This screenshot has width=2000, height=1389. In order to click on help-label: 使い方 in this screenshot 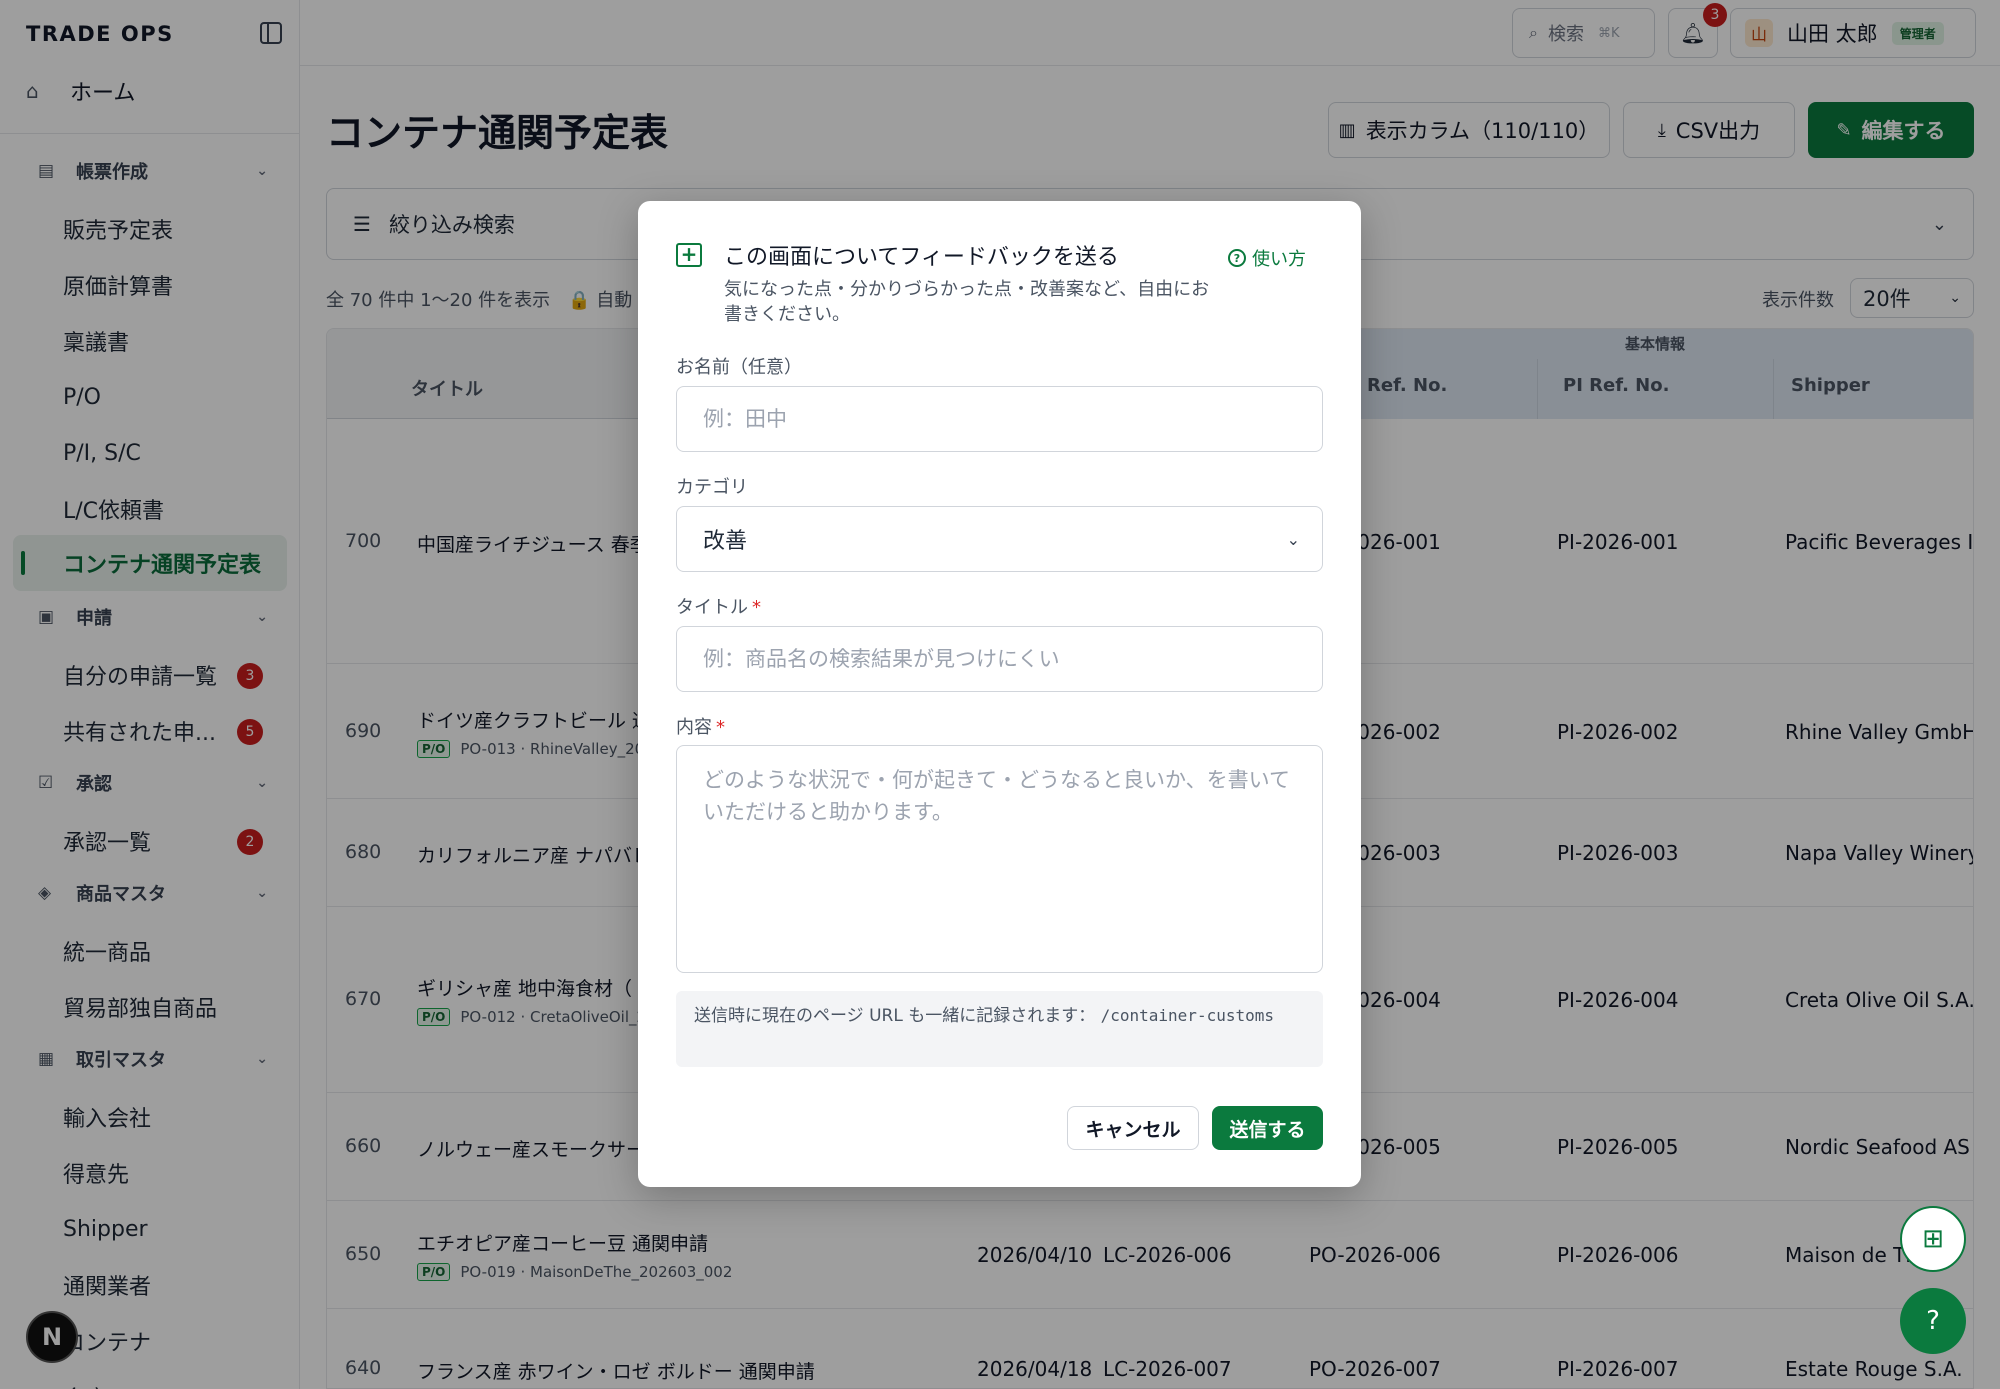, I will do `click(1279, 259)`.